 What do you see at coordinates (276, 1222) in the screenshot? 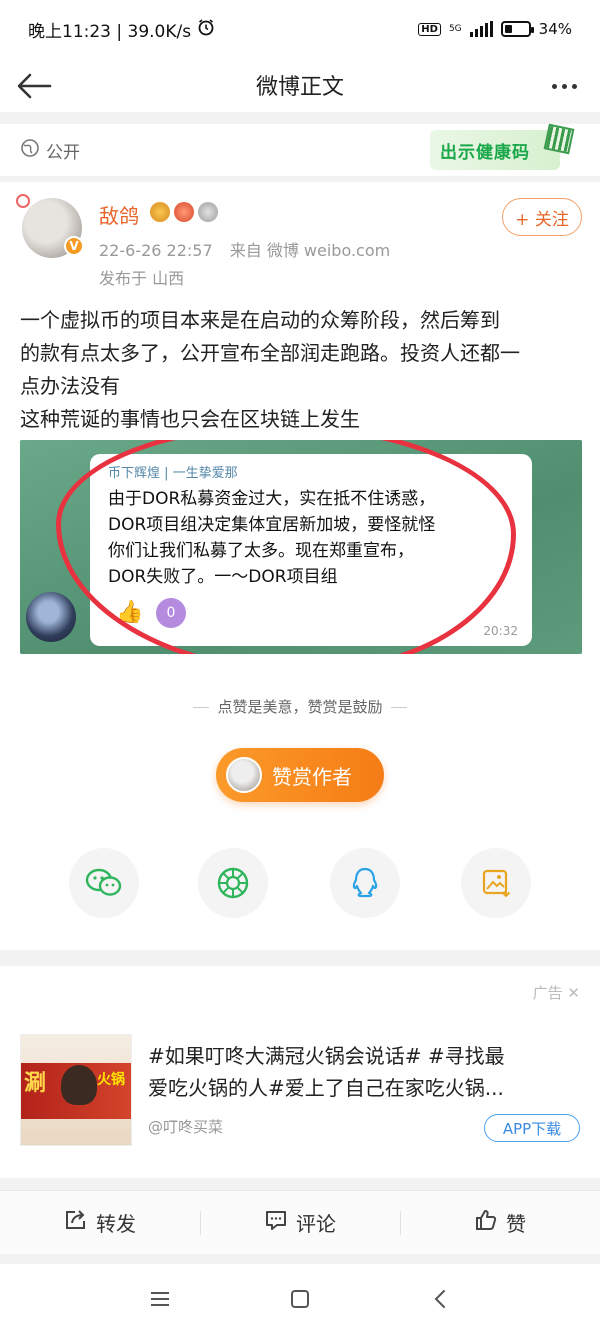
I see `comment-icon` at bounding box center [276, 1222].